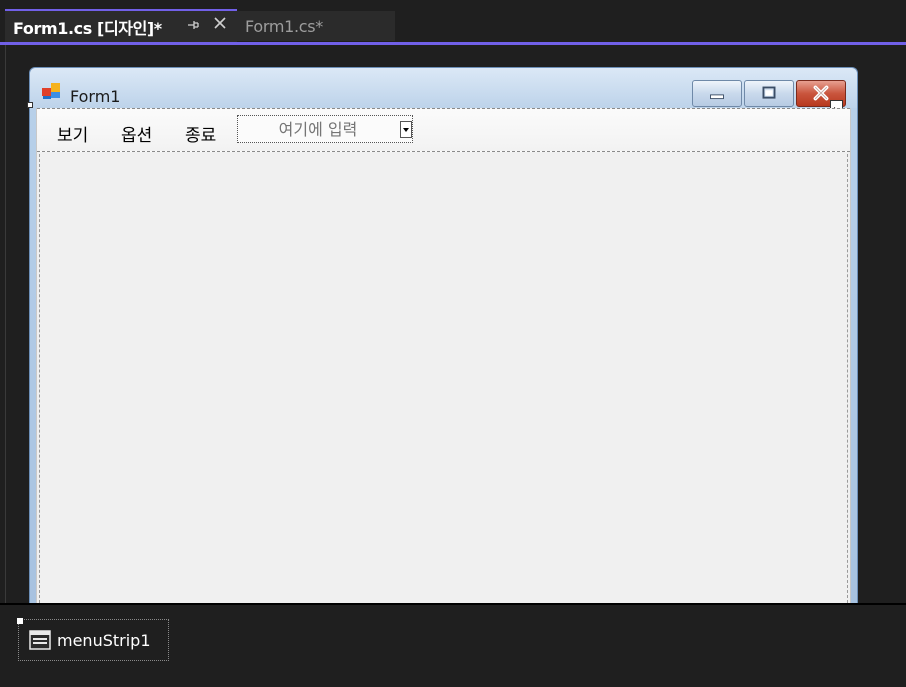 The image size is (906, 687). I want to click on chevron-down-icon, so click(406, 129).